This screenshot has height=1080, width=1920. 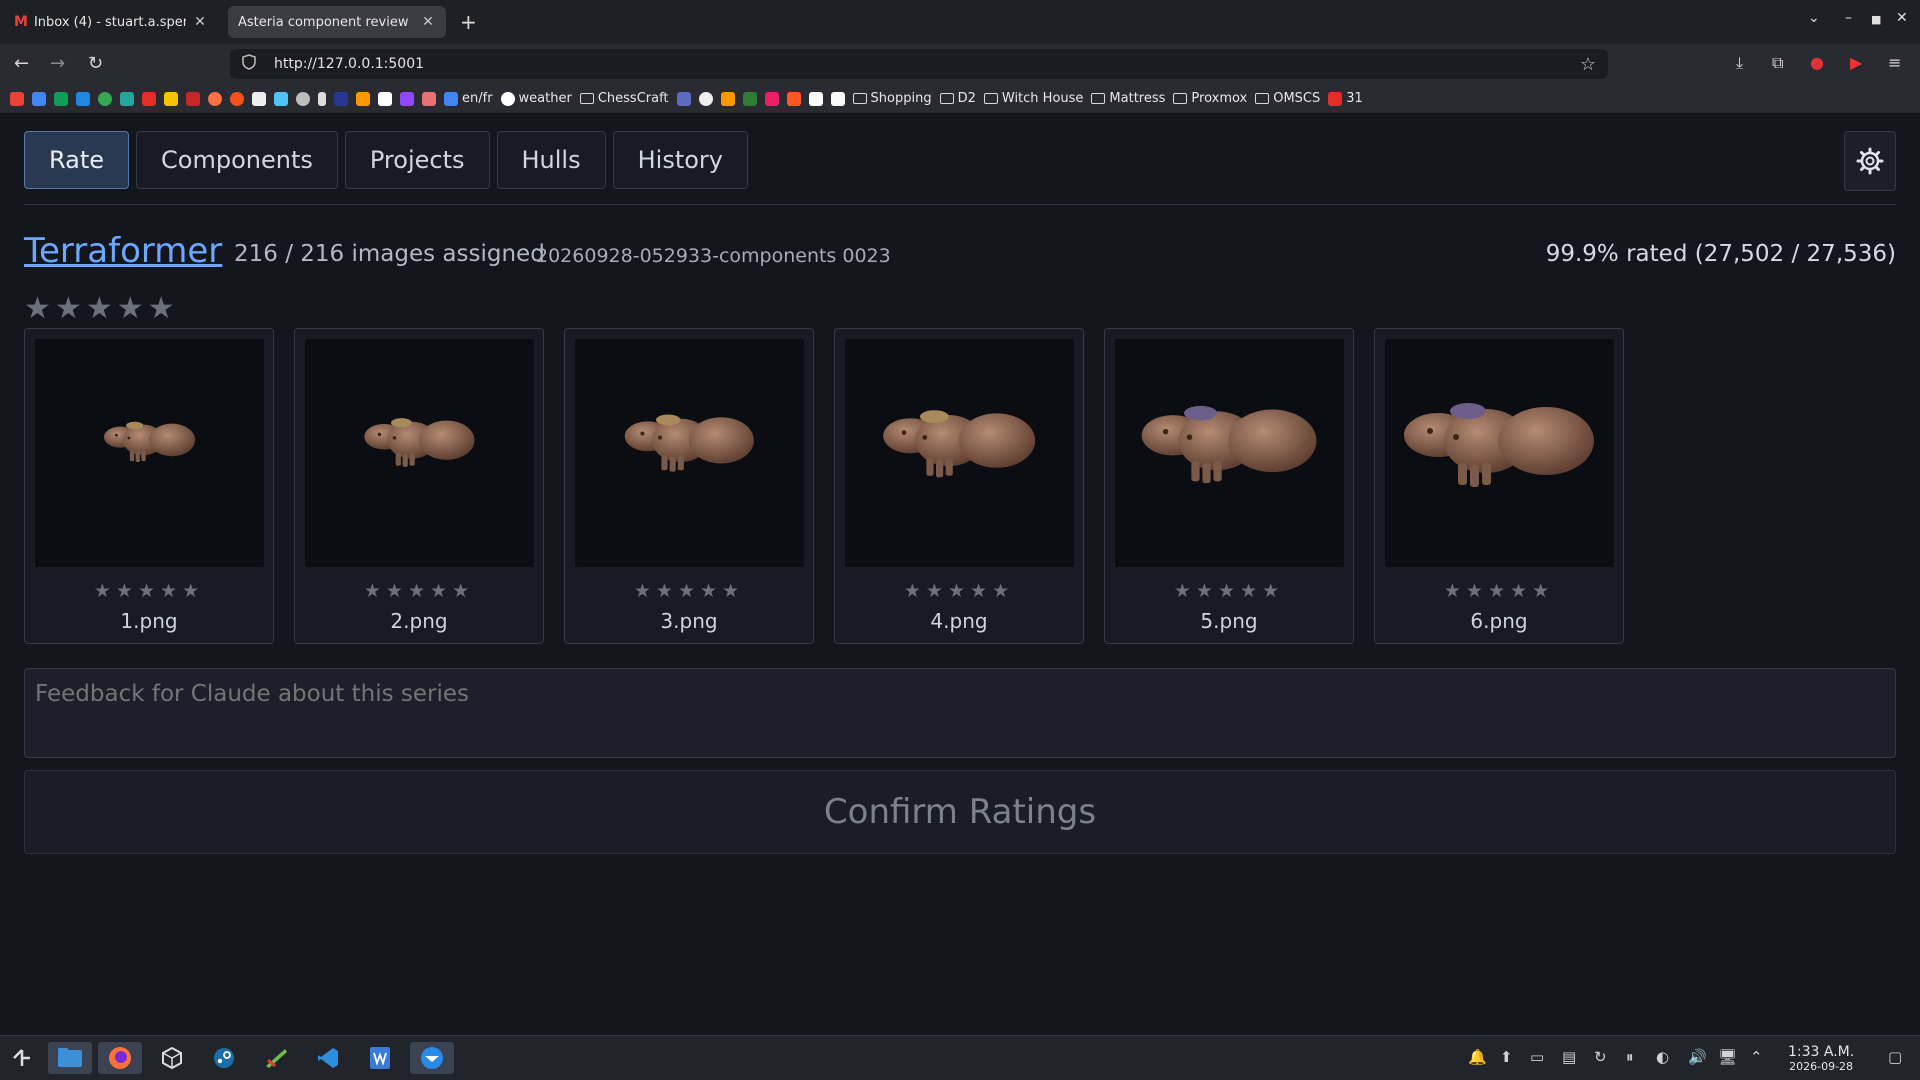 What do you see at coordinates (22, 1058) in the screenshot?
I see `app-launcher-icon` at bounding box center [22, 1058].